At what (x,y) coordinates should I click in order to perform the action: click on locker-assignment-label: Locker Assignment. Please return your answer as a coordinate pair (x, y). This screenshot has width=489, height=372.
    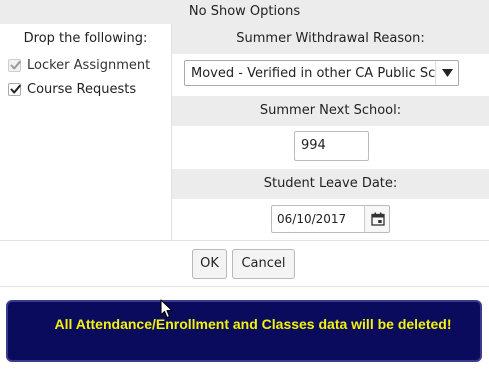
    Looking at the image, I should click on (89, 65).